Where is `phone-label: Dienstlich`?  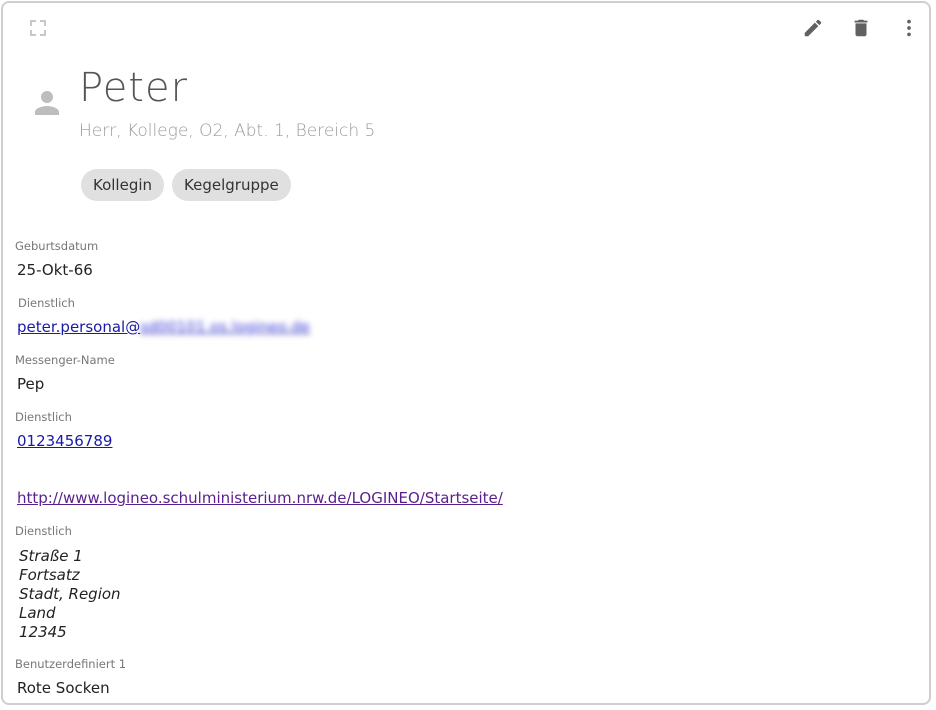 phone-label: Dienstlich is located at coordinates (43, 417).